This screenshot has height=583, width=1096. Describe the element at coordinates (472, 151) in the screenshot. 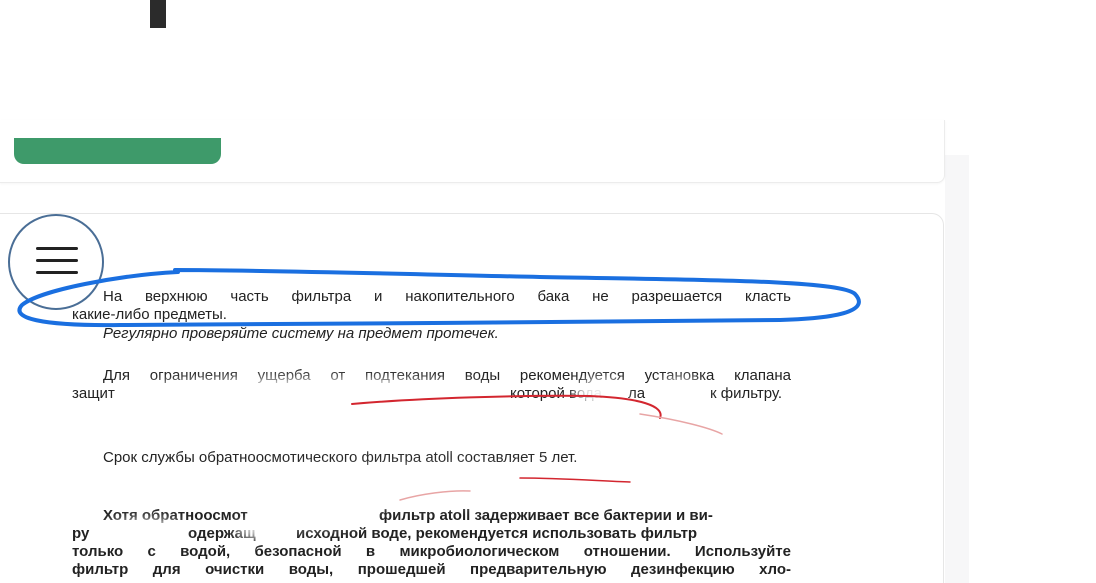

I see `top-card` at that location.